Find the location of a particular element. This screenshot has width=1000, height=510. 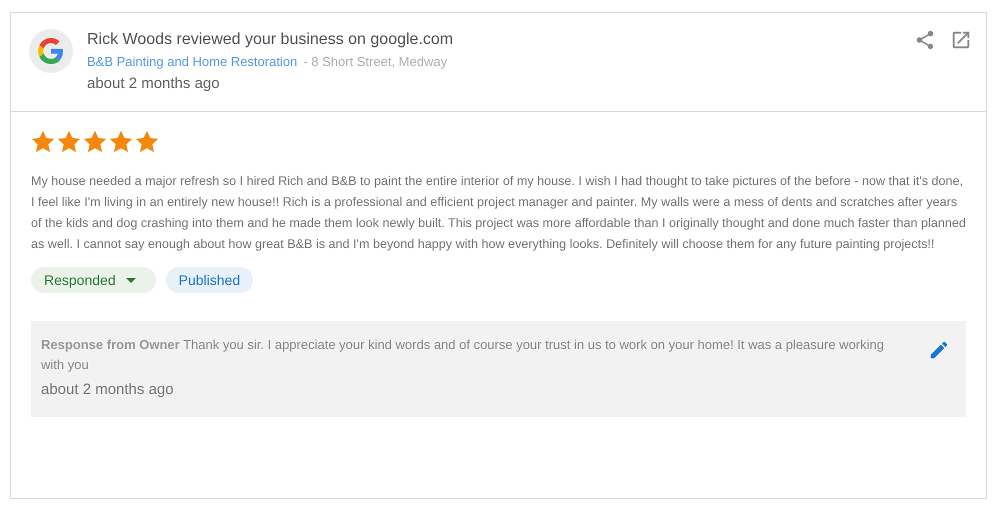

google-logo-icon is located at coordinates (51, 51).